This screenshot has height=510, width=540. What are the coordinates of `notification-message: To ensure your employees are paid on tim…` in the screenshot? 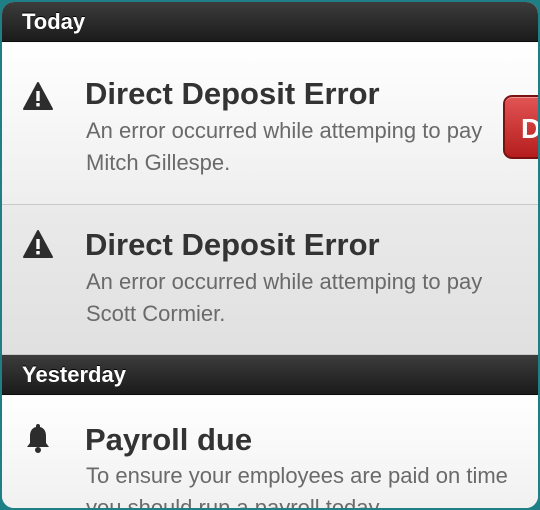 It's located at (297, 486).